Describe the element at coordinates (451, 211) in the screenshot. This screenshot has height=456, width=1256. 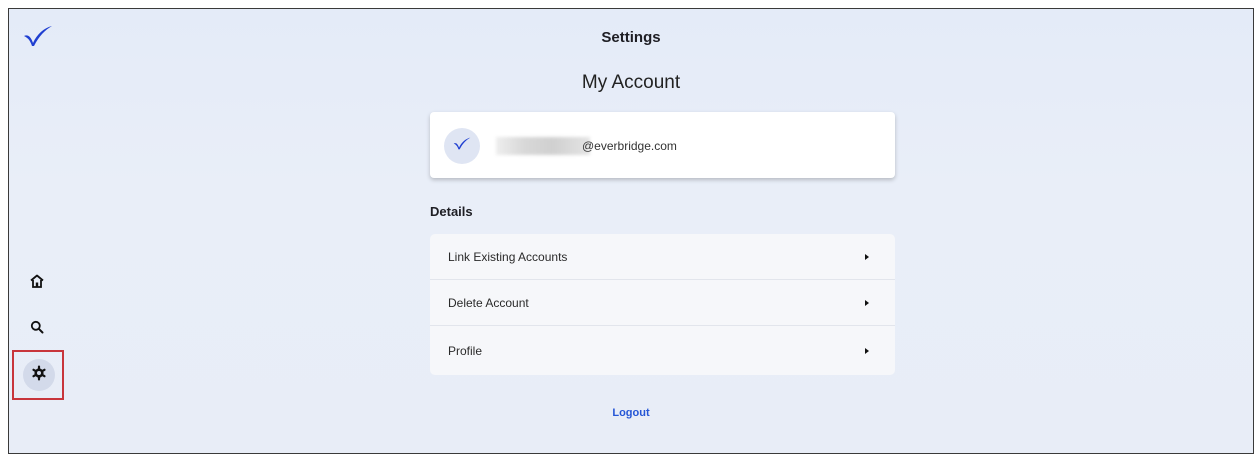
I see `details-heading: Details` at that location.